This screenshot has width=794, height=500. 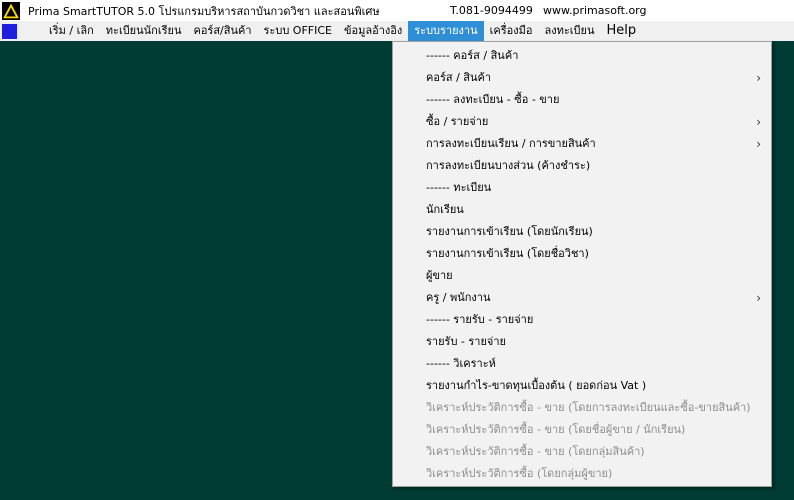 I want to click on menu-courses-products: คอร์ส/สินค้า, so click(x=222, y=31).